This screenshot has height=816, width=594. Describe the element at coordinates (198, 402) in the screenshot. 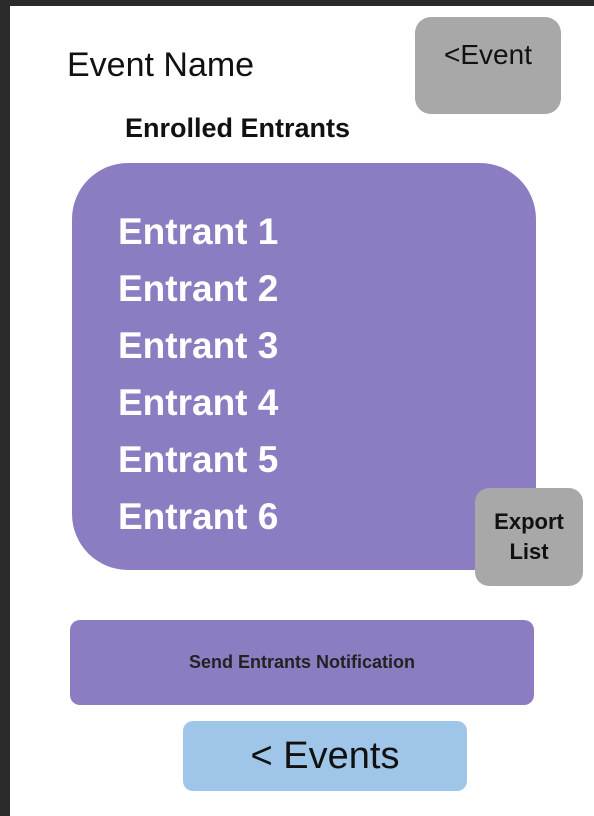

I see `entrant-list-item: Entrant 4` at that location.